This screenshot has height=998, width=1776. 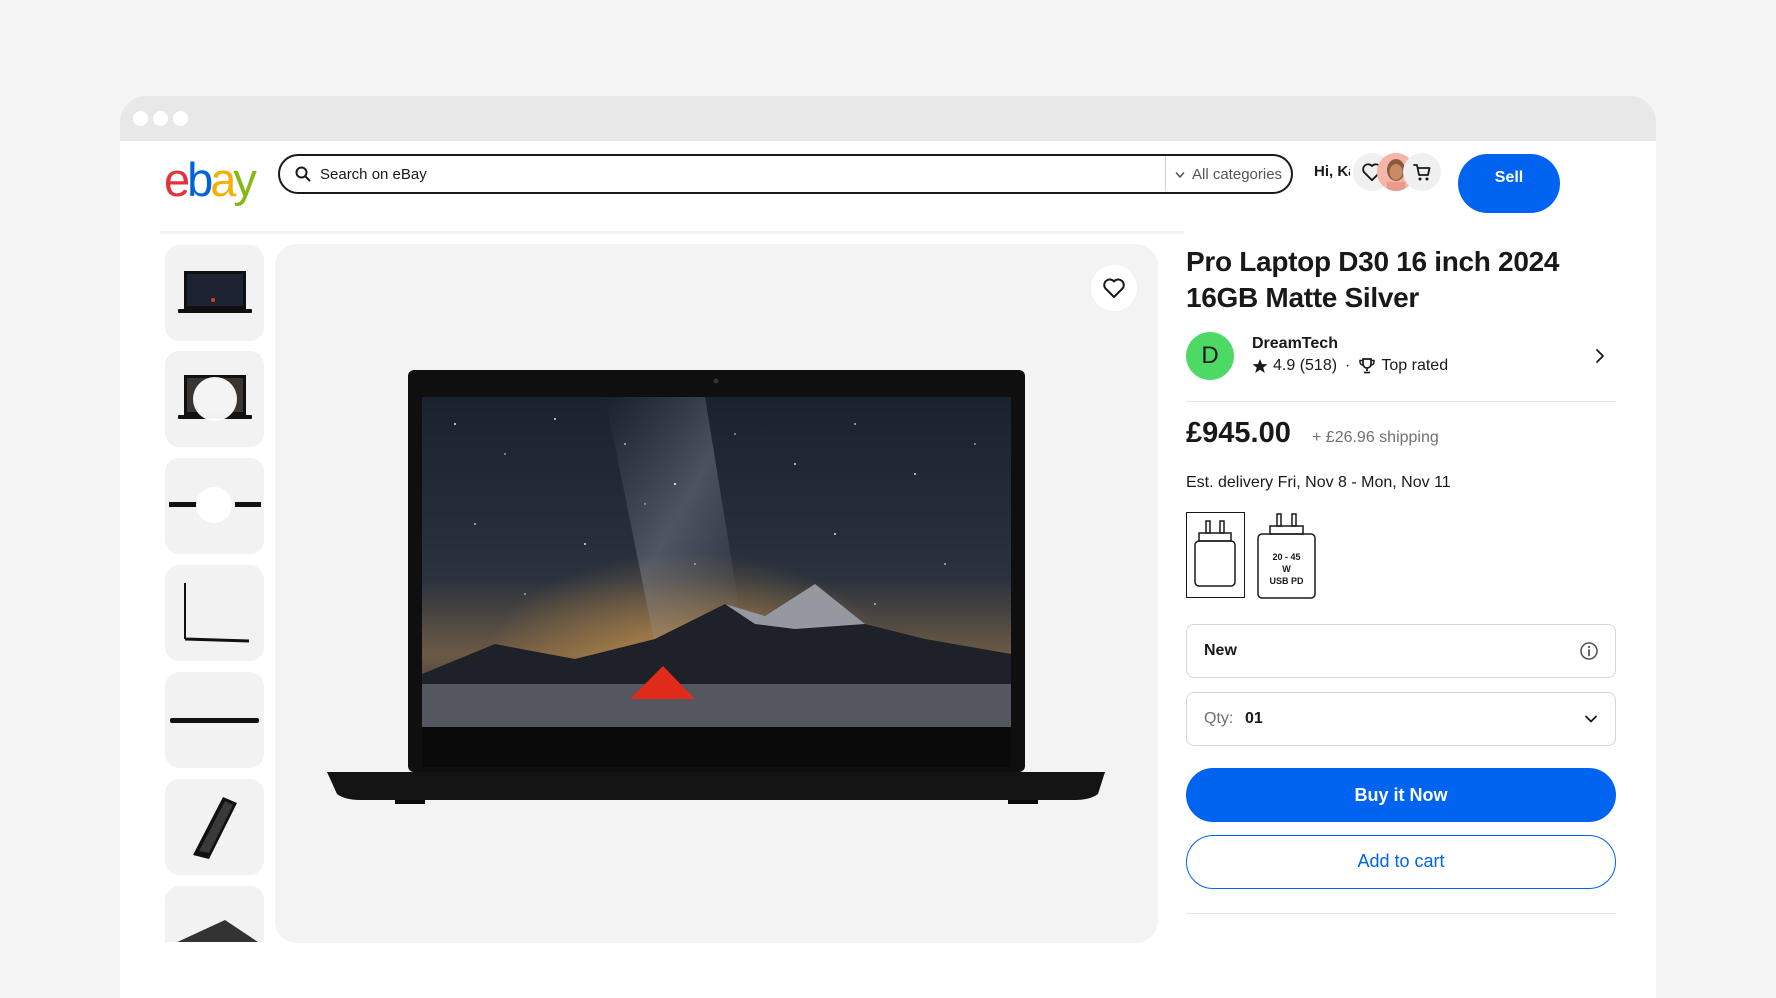 What do you see at coordinates (1401, 719) in the screenshot?
I see `quantity-select: Qty: 01` at bounding box center [1401, 719].